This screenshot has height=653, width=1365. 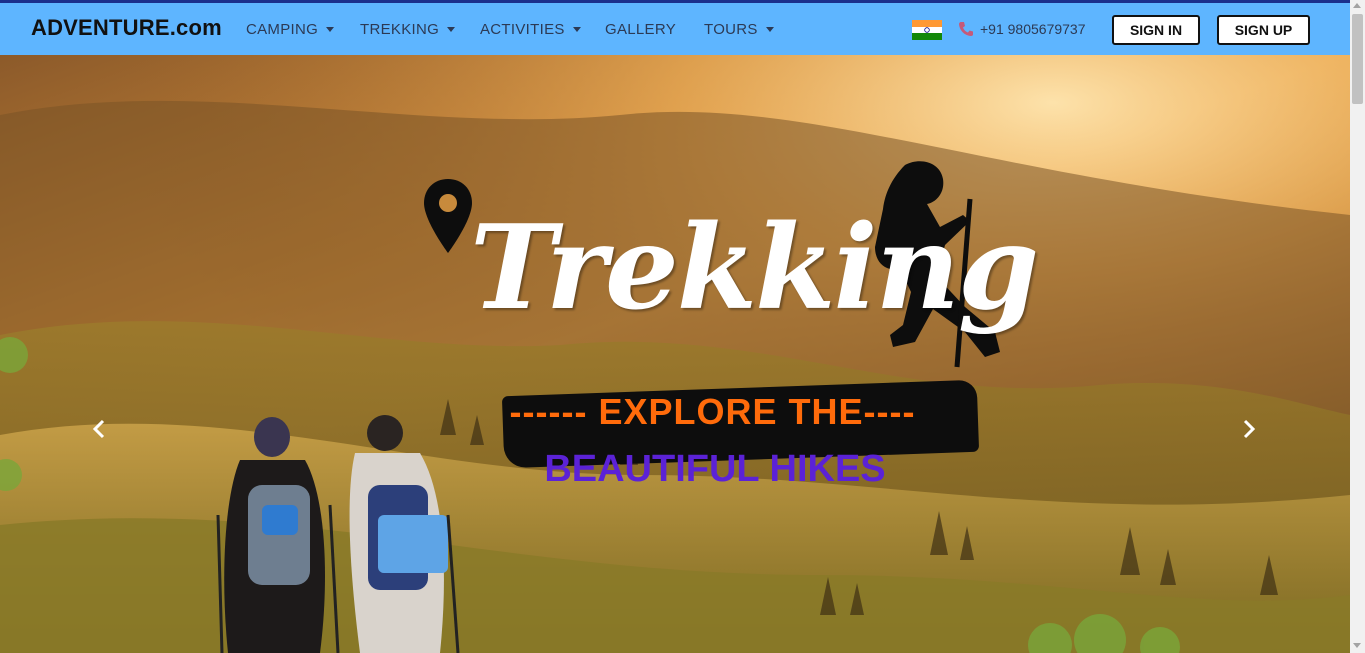 I want to click on nav-camping: CAMPING, so click(x=290, y=29).